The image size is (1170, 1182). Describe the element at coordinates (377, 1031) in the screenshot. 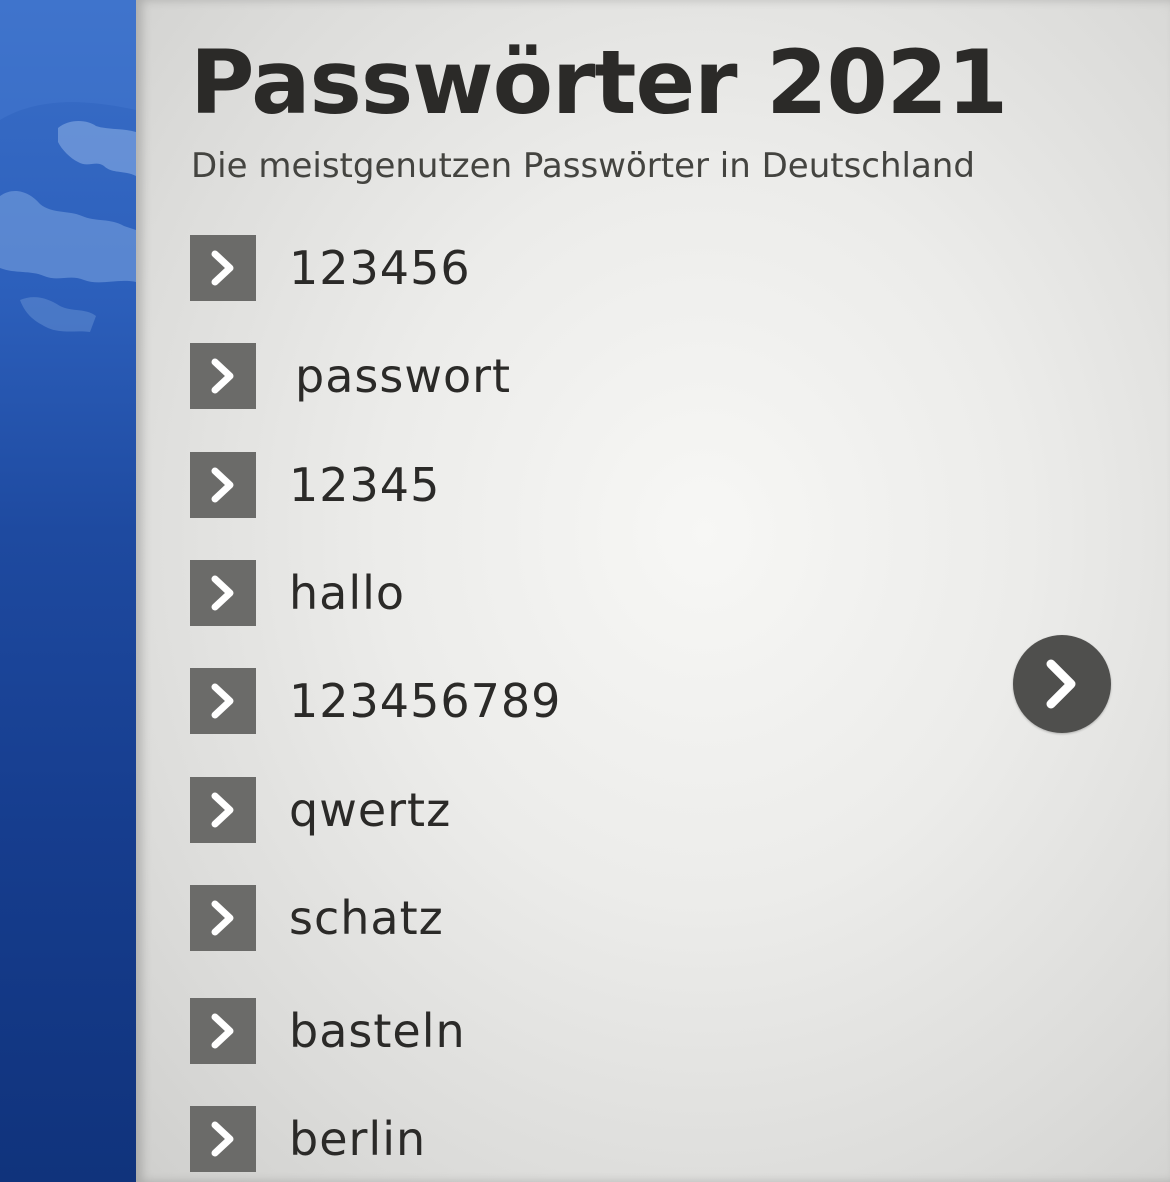

I see `password-label: basteln` at that location.